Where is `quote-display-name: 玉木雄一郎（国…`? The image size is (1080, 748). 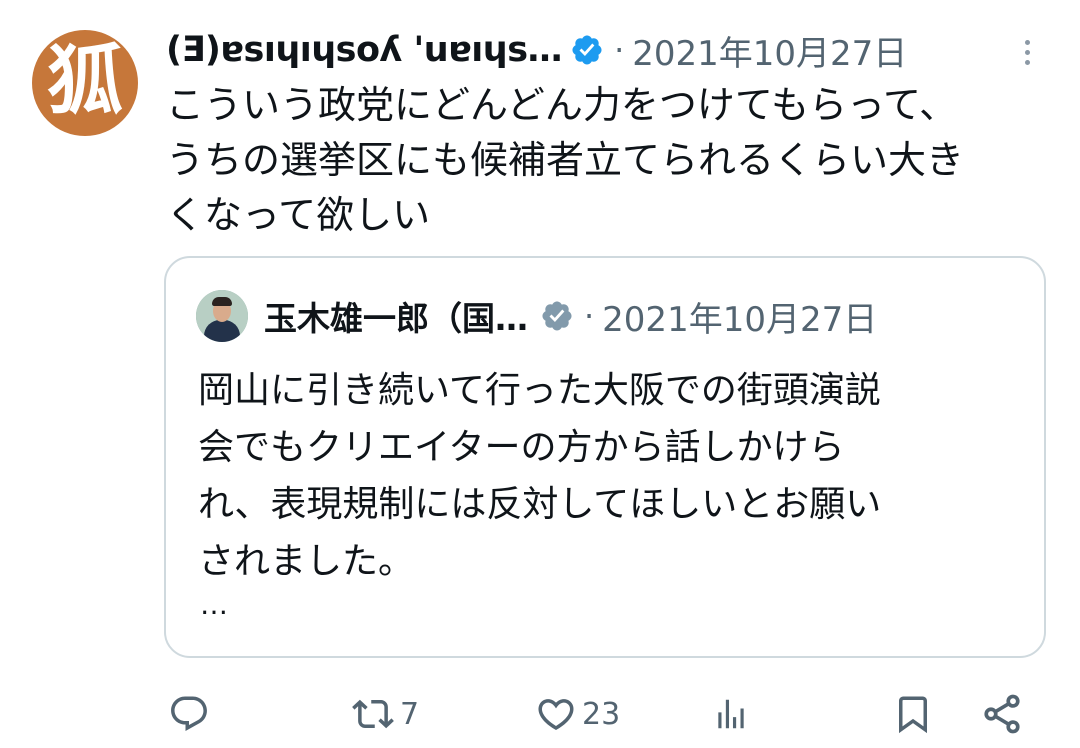
quote-display-name: 玉木雄一郎（国… is located at coordinates (396, 318).